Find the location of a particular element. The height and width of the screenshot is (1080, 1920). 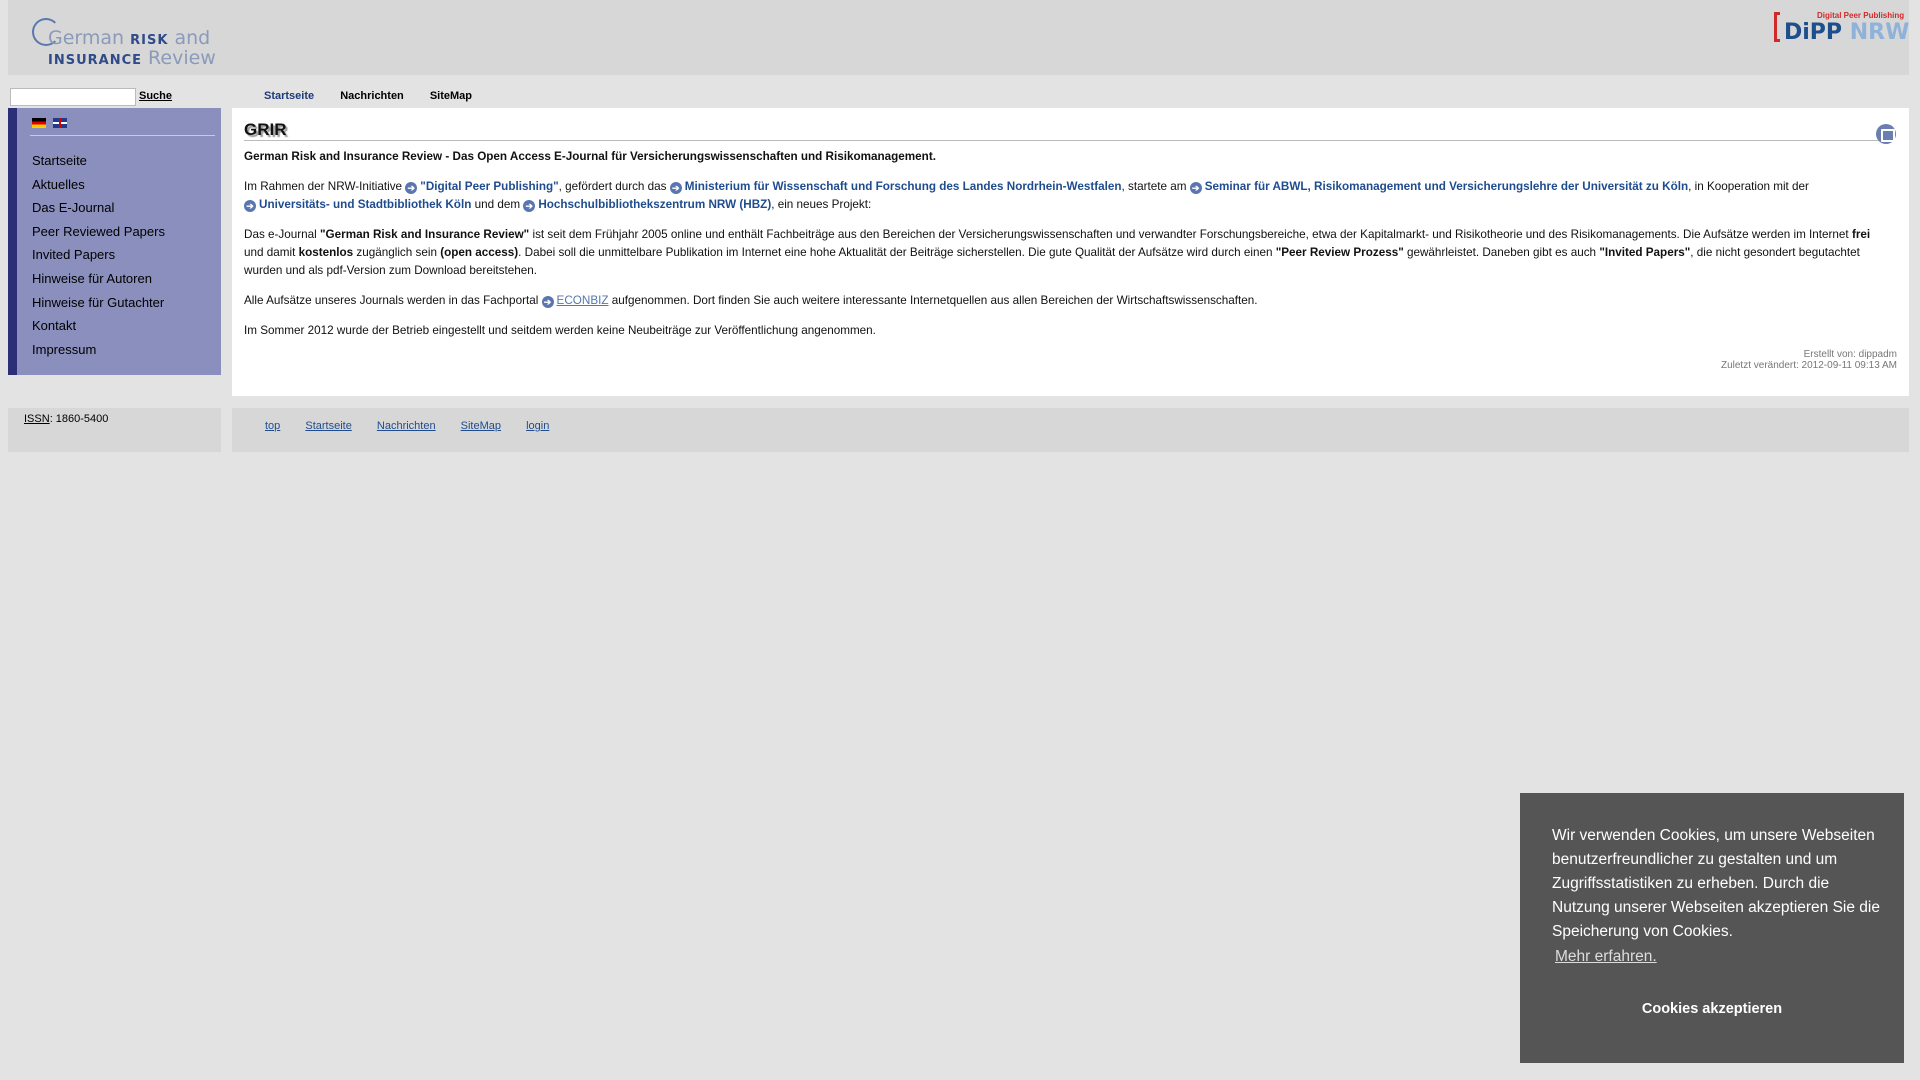

footer-link-login: login is located at coordinates (537, 426).